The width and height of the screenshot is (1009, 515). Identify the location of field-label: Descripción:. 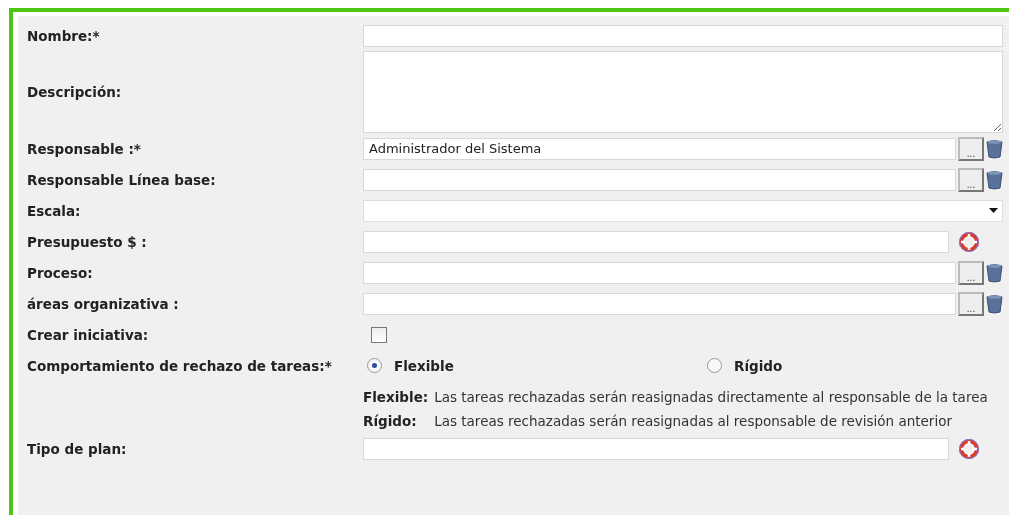
(75, 92).